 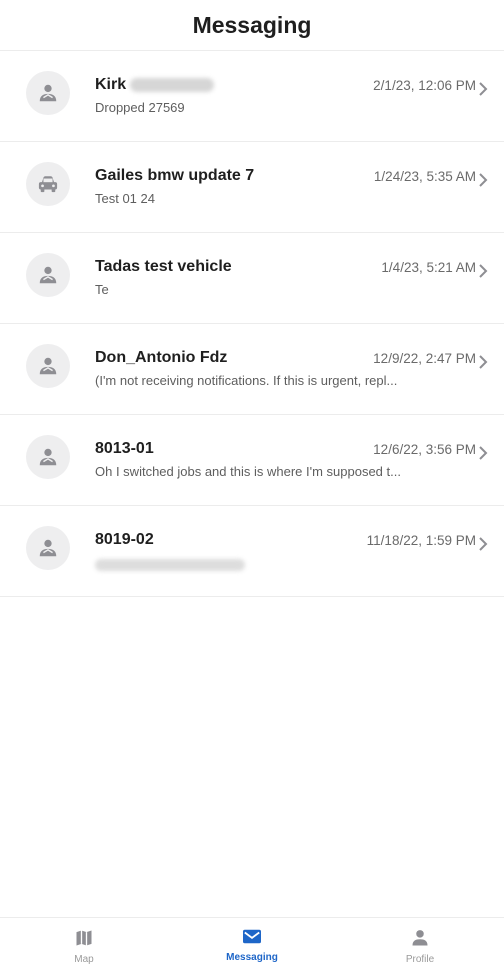 What do you see at coordinates (102, 289) in the screenshot?
I see `message-preview: Te` at bounding box center [102, 289].